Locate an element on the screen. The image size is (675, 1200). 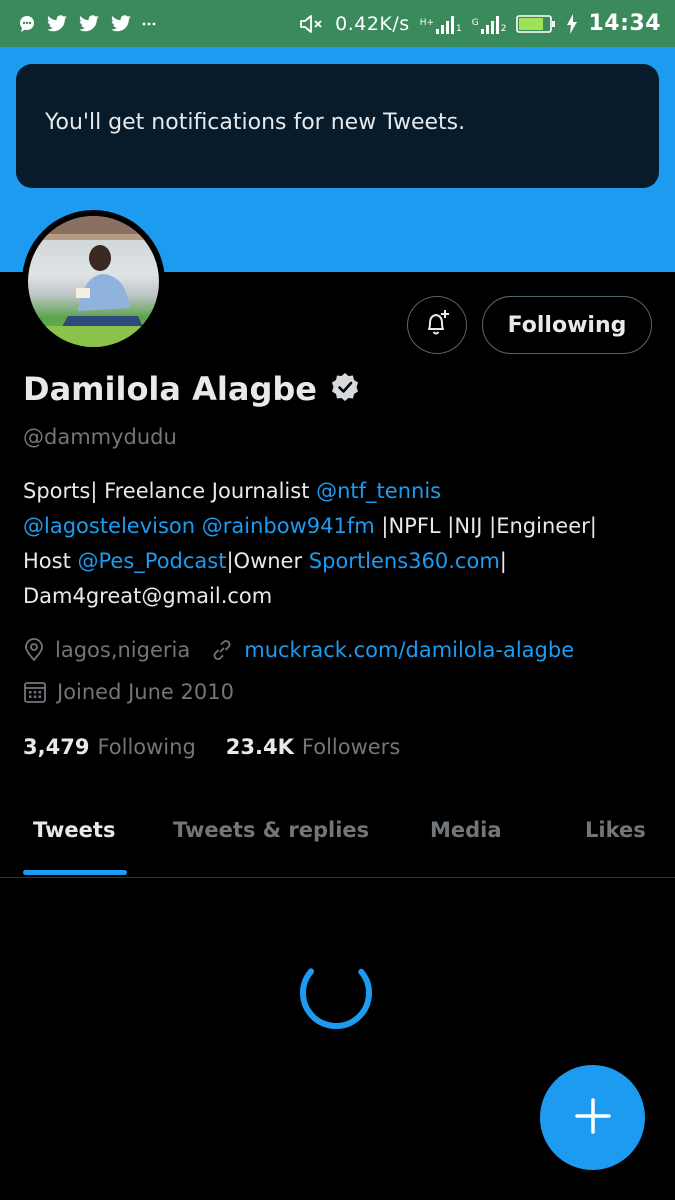
avatar is located at coordinates (93, 281).